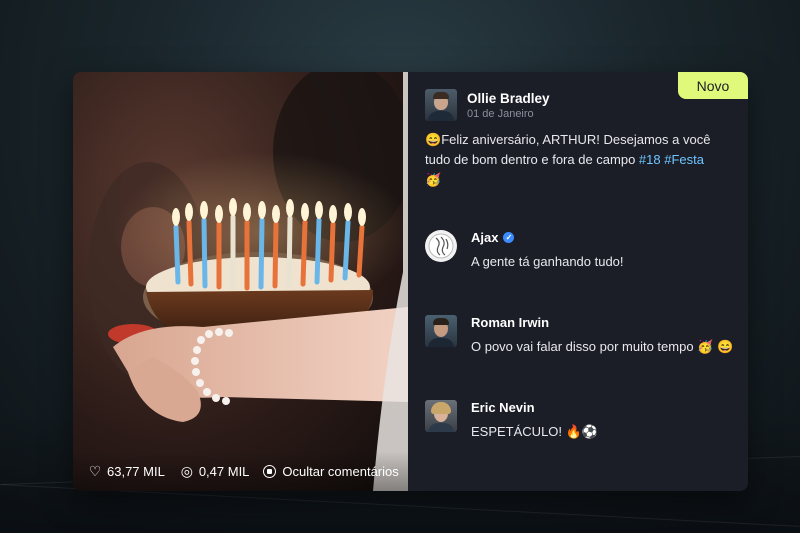  What do you see at coordinates (547, 261) in the screenshot?
I see `comment-text: A gente tá ganhando tudo!` at bounding box center [547, 261].